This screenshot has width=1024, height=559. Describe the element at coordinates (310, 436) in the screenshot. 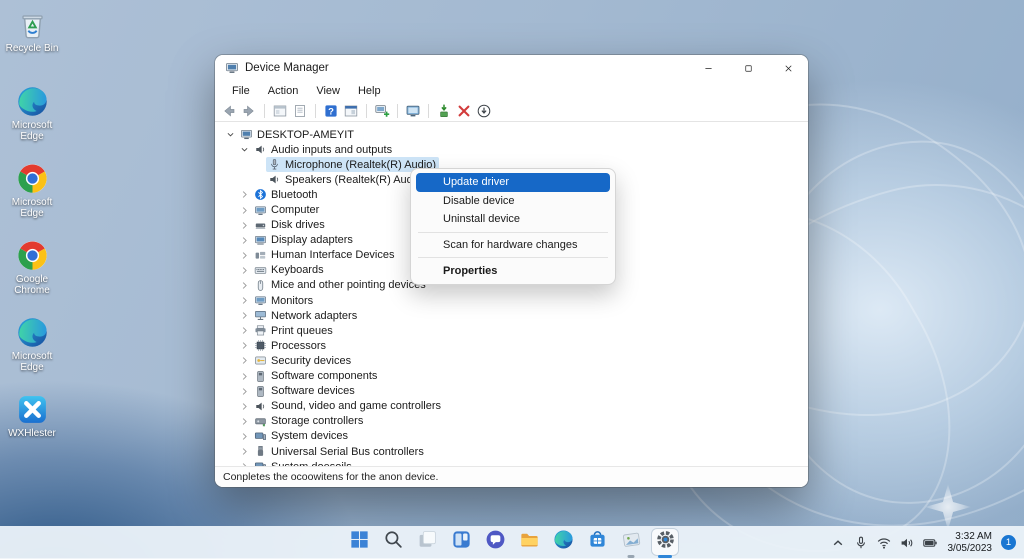

I see `tree-row-label: System devices` at that location.